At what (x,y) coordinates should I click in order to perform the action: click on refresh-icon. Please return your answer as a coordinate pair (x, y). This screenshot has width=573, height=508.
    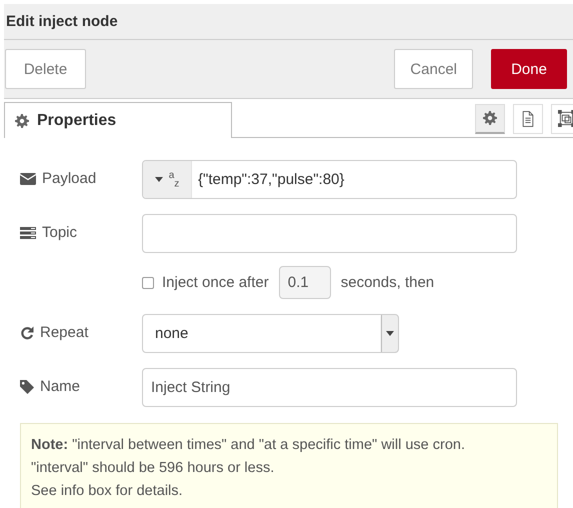
    Looking at the image, I should click on (27, 333).